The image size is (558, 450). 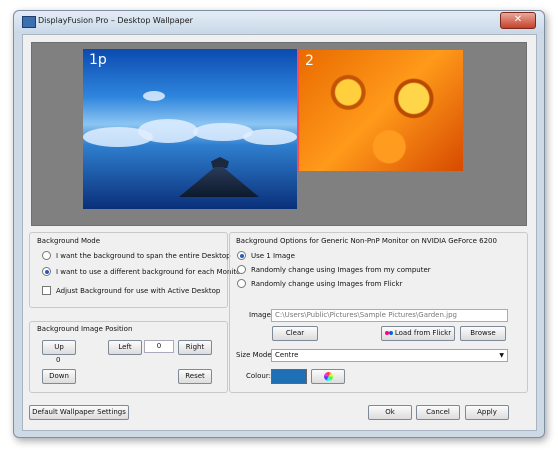 I want to click on close-button: ✕, so click(x=518, y=20).